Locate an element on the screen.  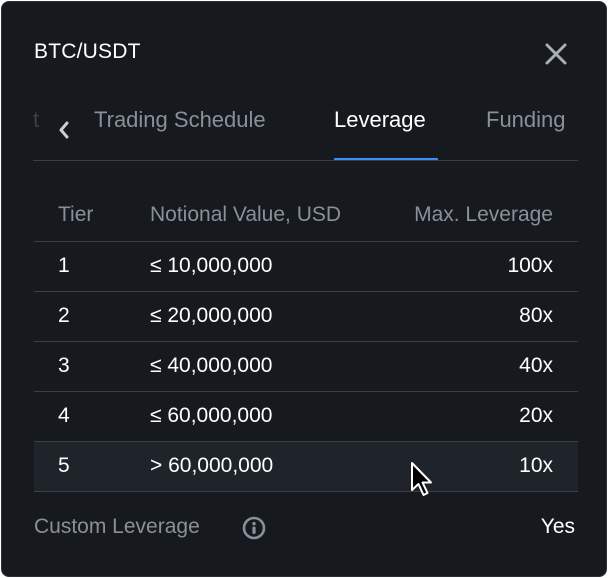
column-header-notional: Notional Value, USD is located at coordinates (280, 217).